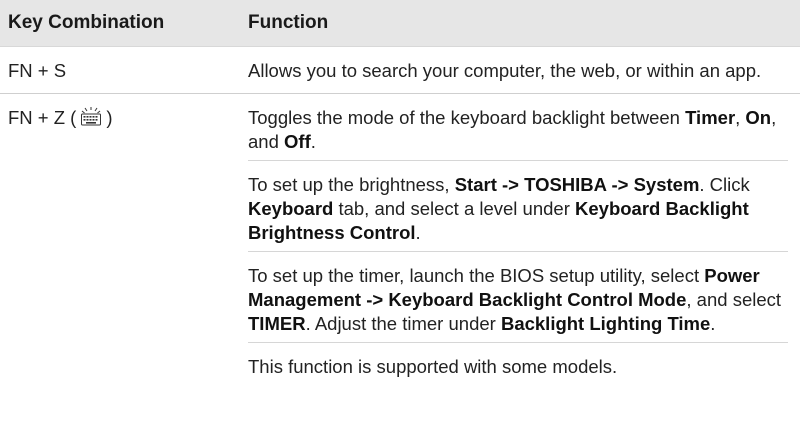 The width and height of the screenshot is (800, 446). Describe the element at coordinates (37, 70) in the screenshot. I see `key-combination-text: FN + S` at that location.